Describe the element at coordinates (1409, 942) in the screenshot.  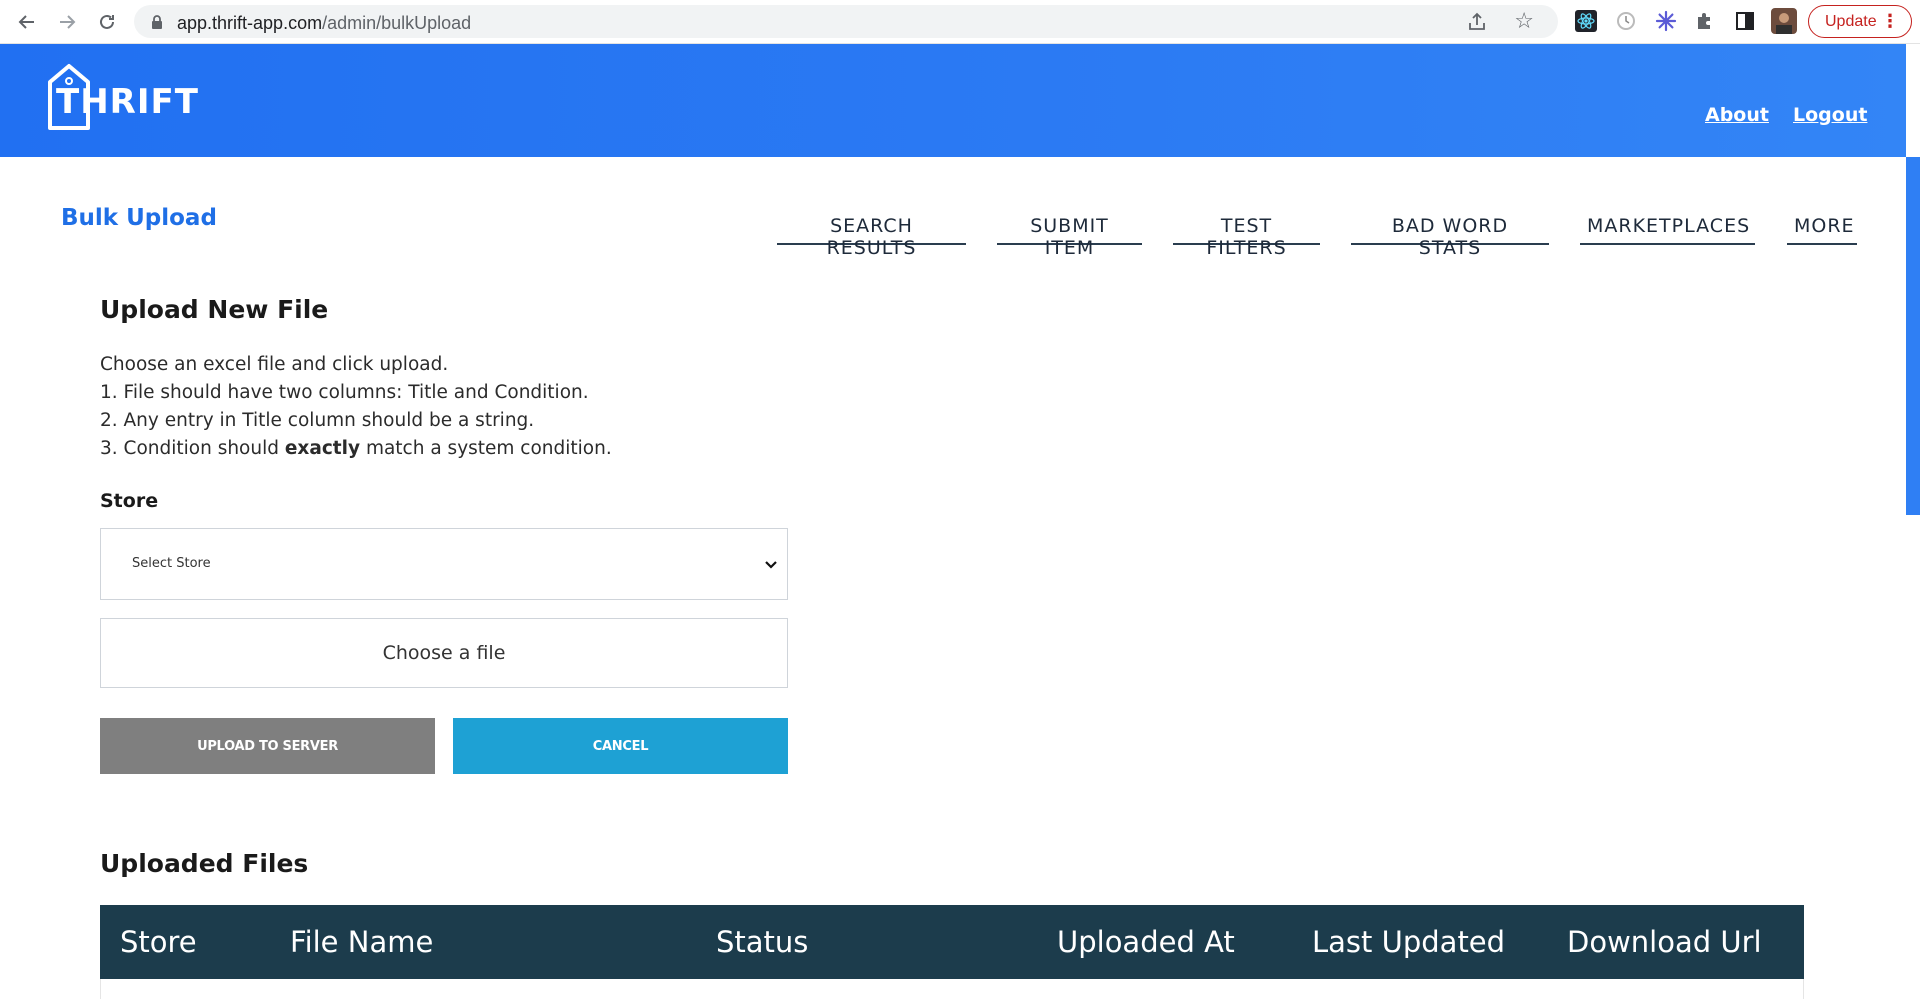
I see `col-last-updated: Last Updated` at that location.